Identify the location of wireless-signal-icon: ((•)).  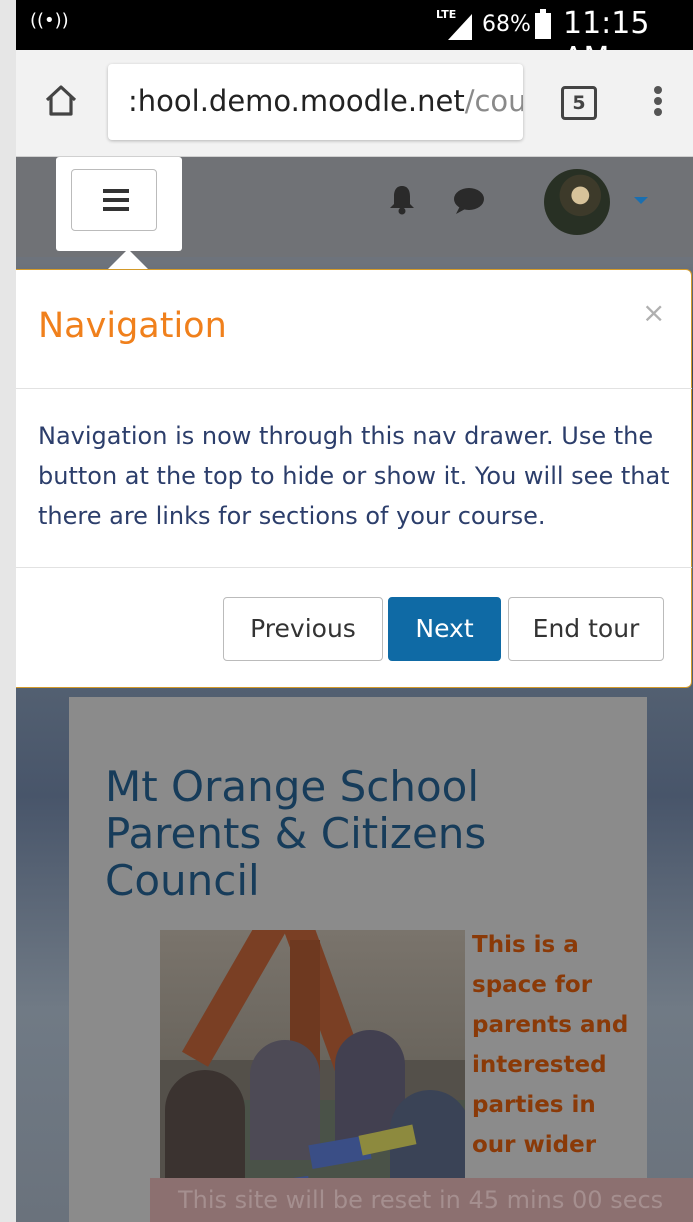
(49, 20).